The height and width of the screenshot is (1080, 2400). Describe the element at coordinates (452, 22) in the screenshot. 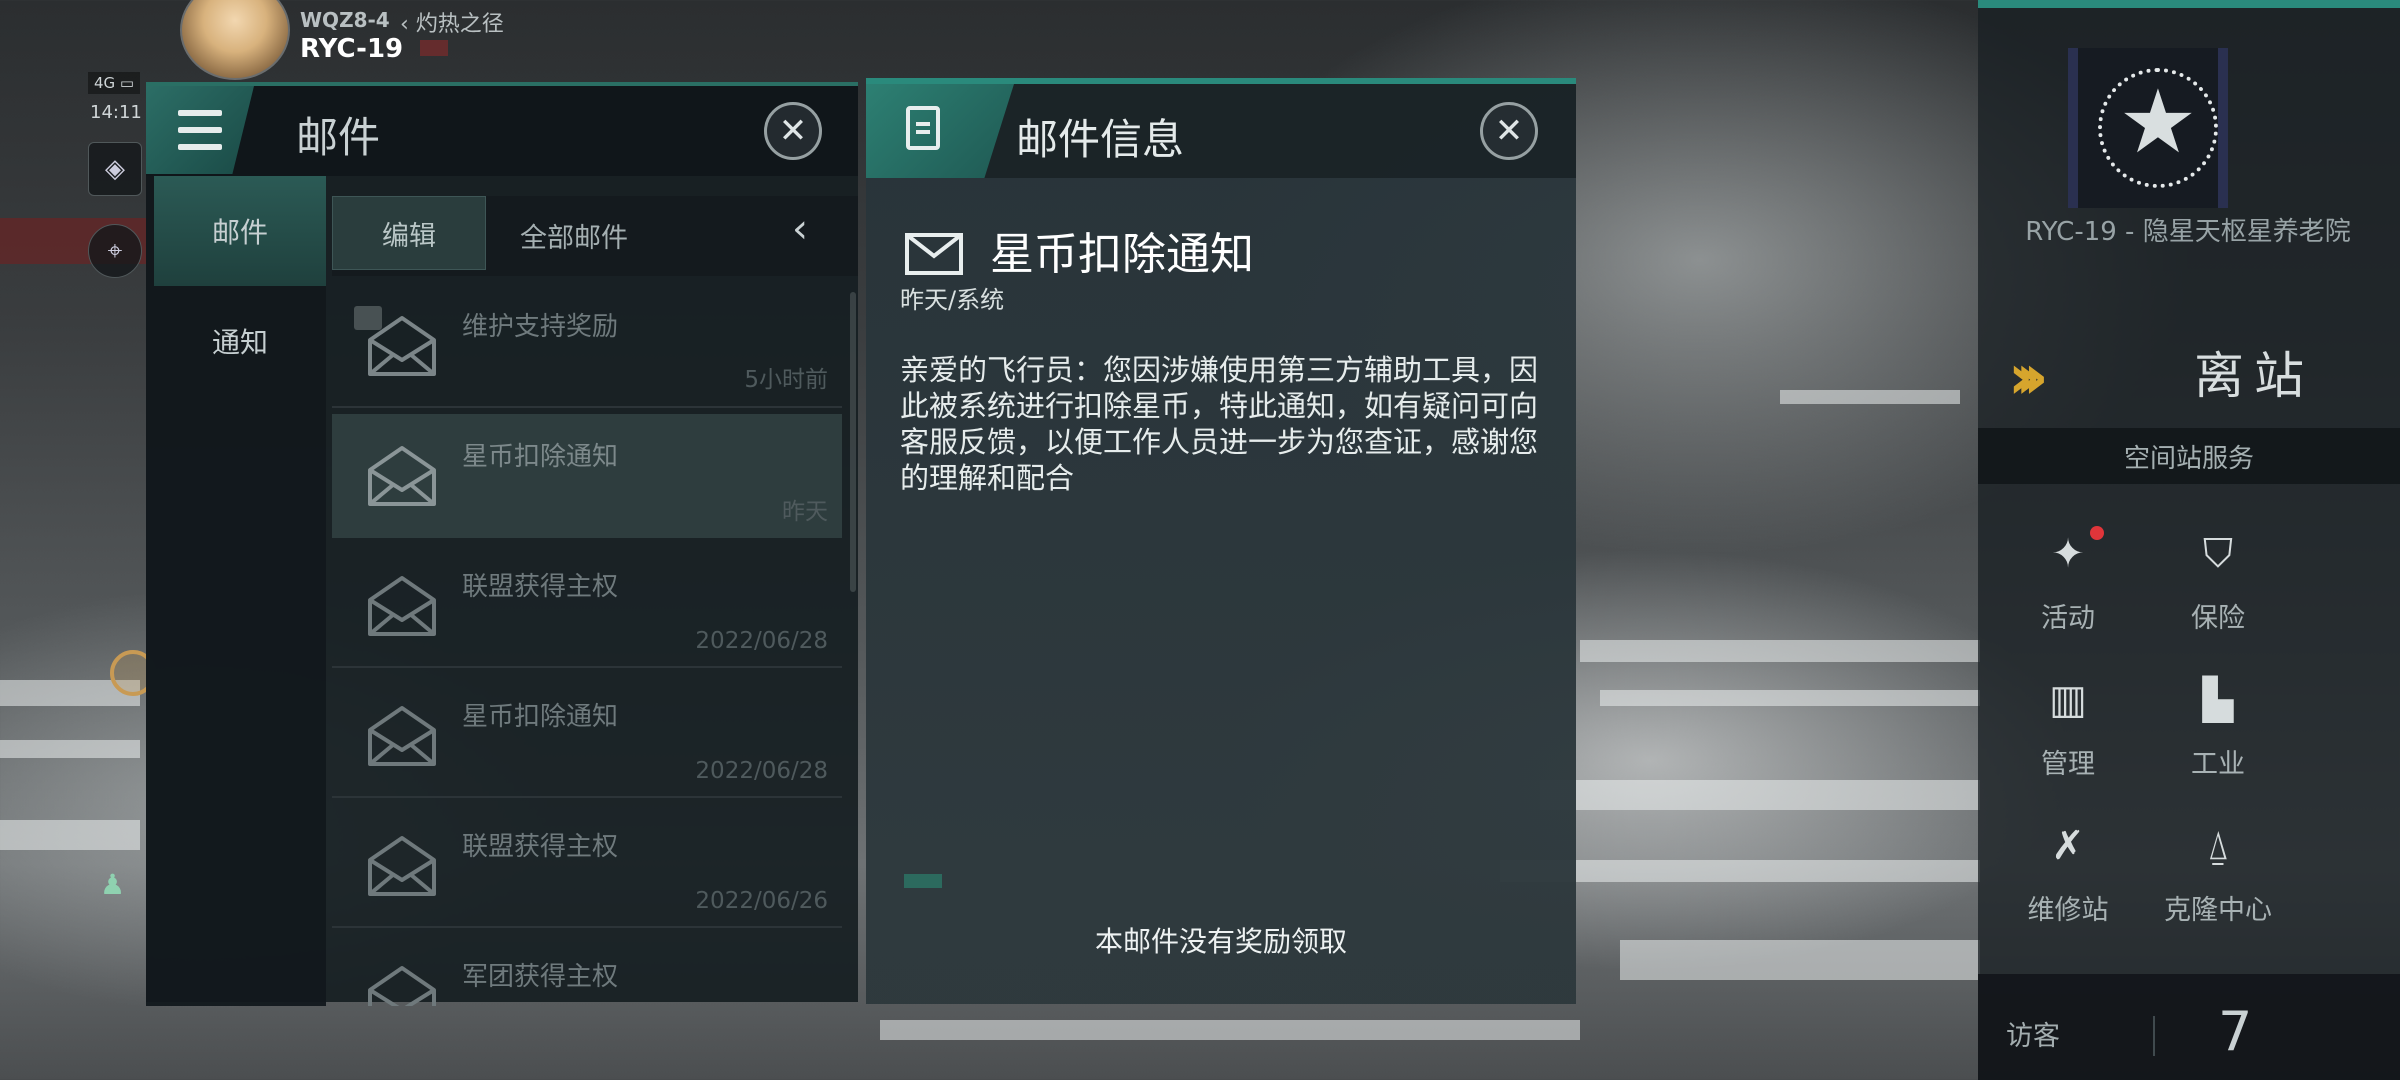

I see `route-label: ‹ 灼热之径` at that location.